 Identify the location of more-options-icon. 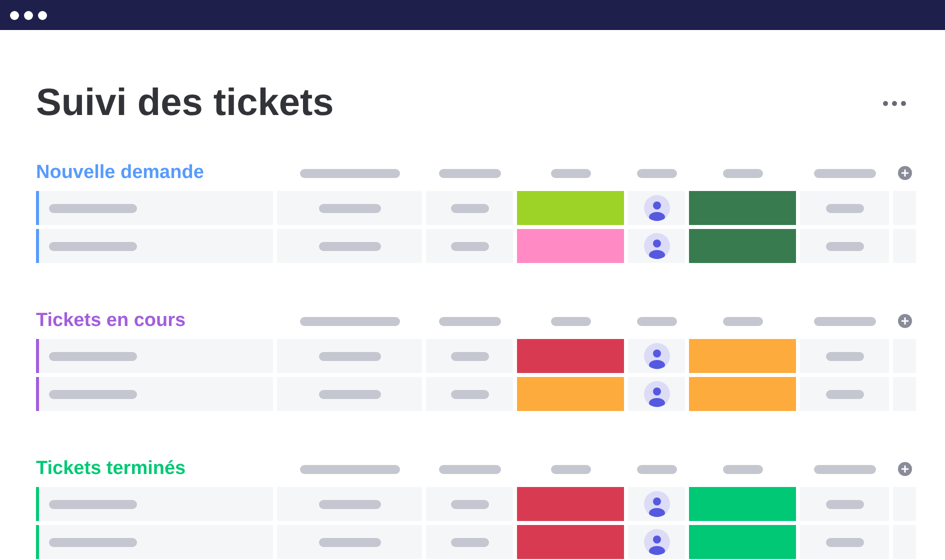
(894, 103).